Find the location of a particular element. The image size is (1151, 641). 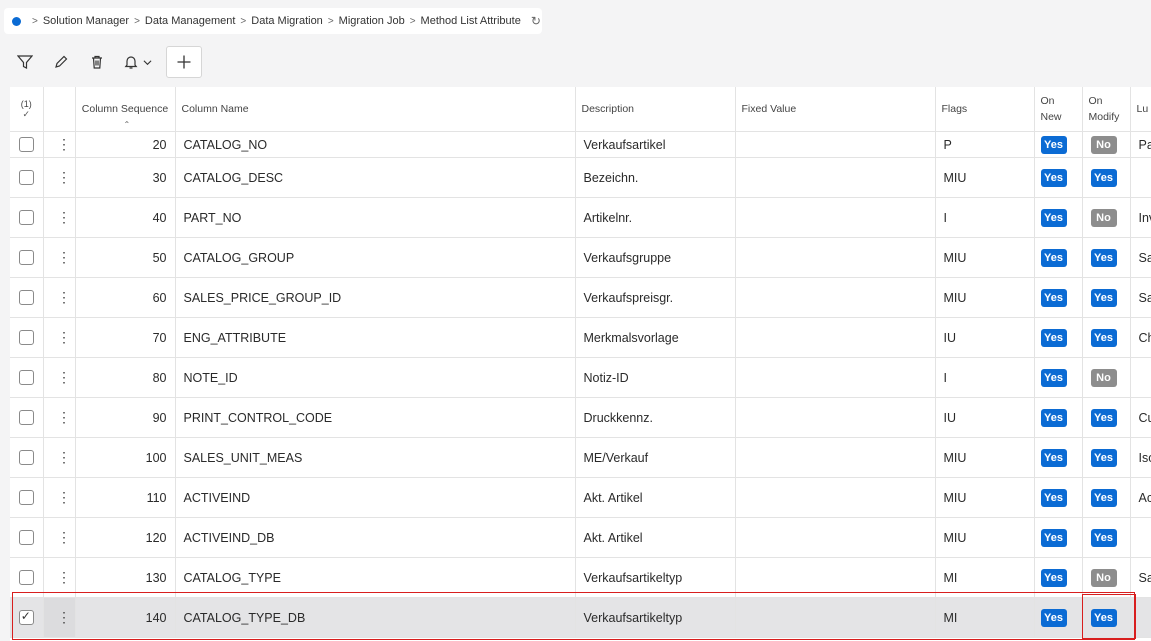

description-cell: Notiz-ID is located at coordinates (655, 377).